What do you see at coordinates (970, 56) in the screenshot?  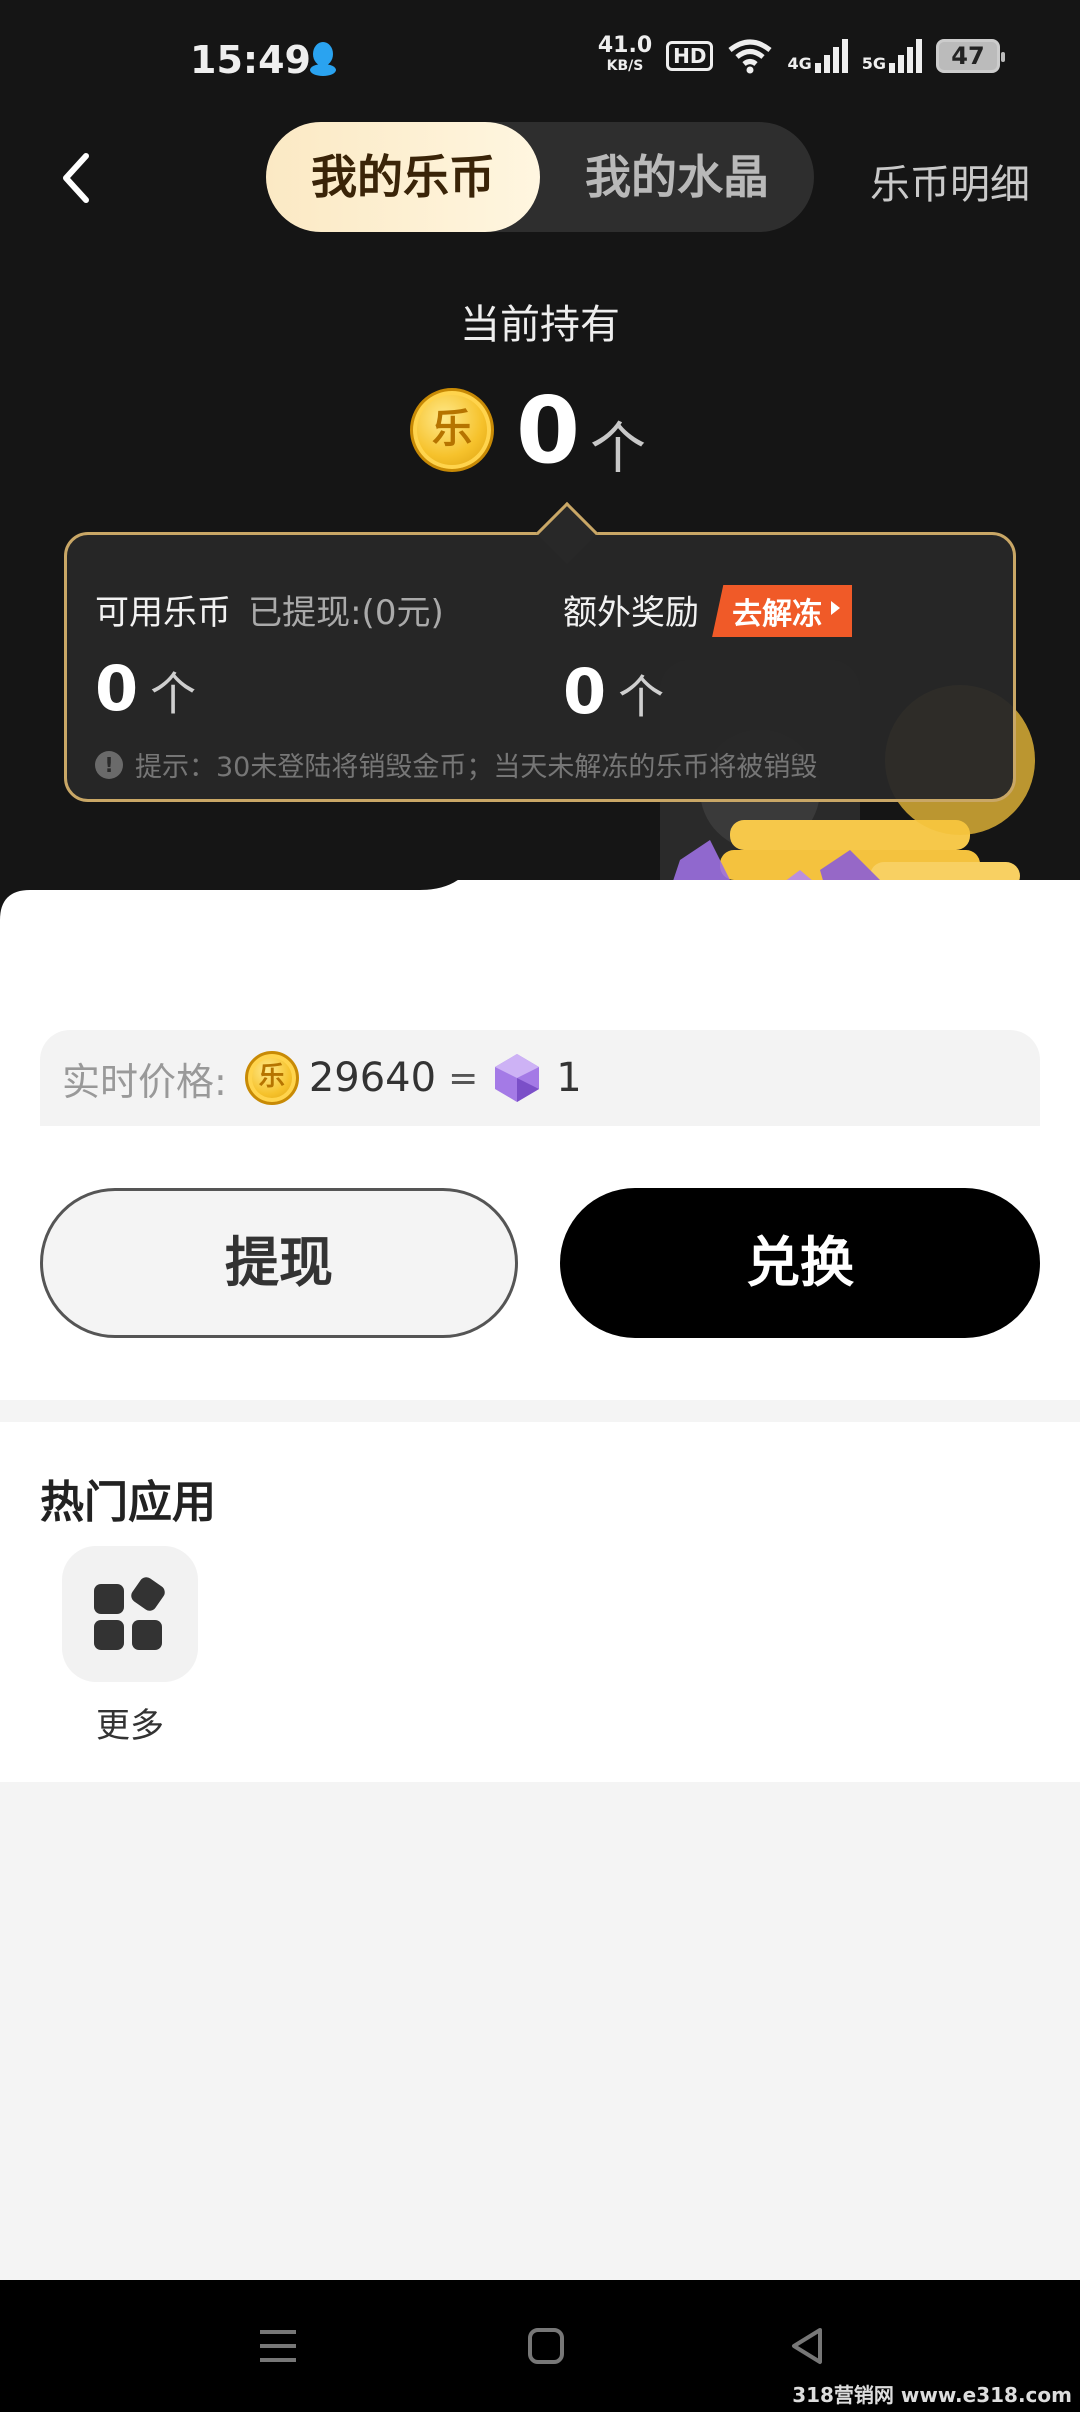 I see `battery-icon: 47` at bounding box center [970, 56].